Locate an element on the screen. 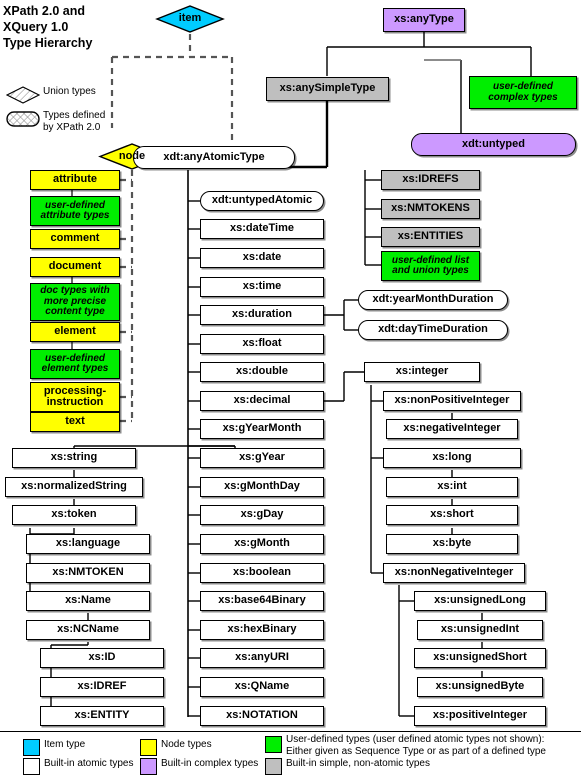  node-xdt-daytimeduration-label: xdt:dayTimeDuration is located at coordinates (433, 329).